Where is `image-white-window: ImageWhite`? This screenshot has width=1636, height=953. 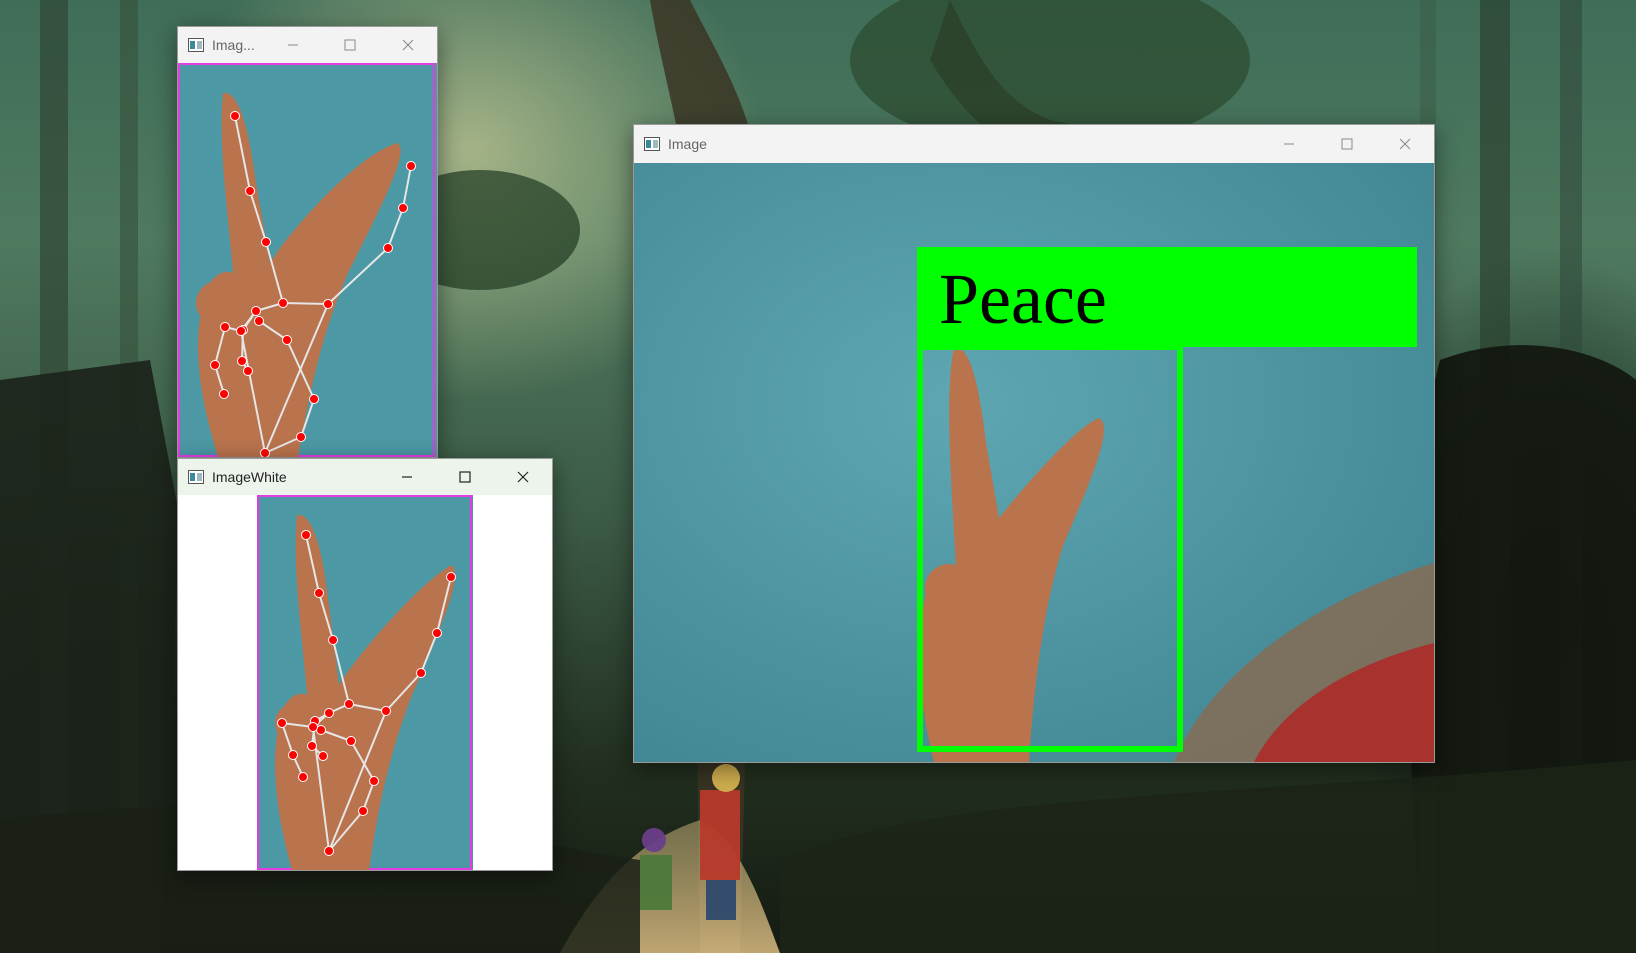 image-white-window: ImageWhite is located at coordinates (365, 664).